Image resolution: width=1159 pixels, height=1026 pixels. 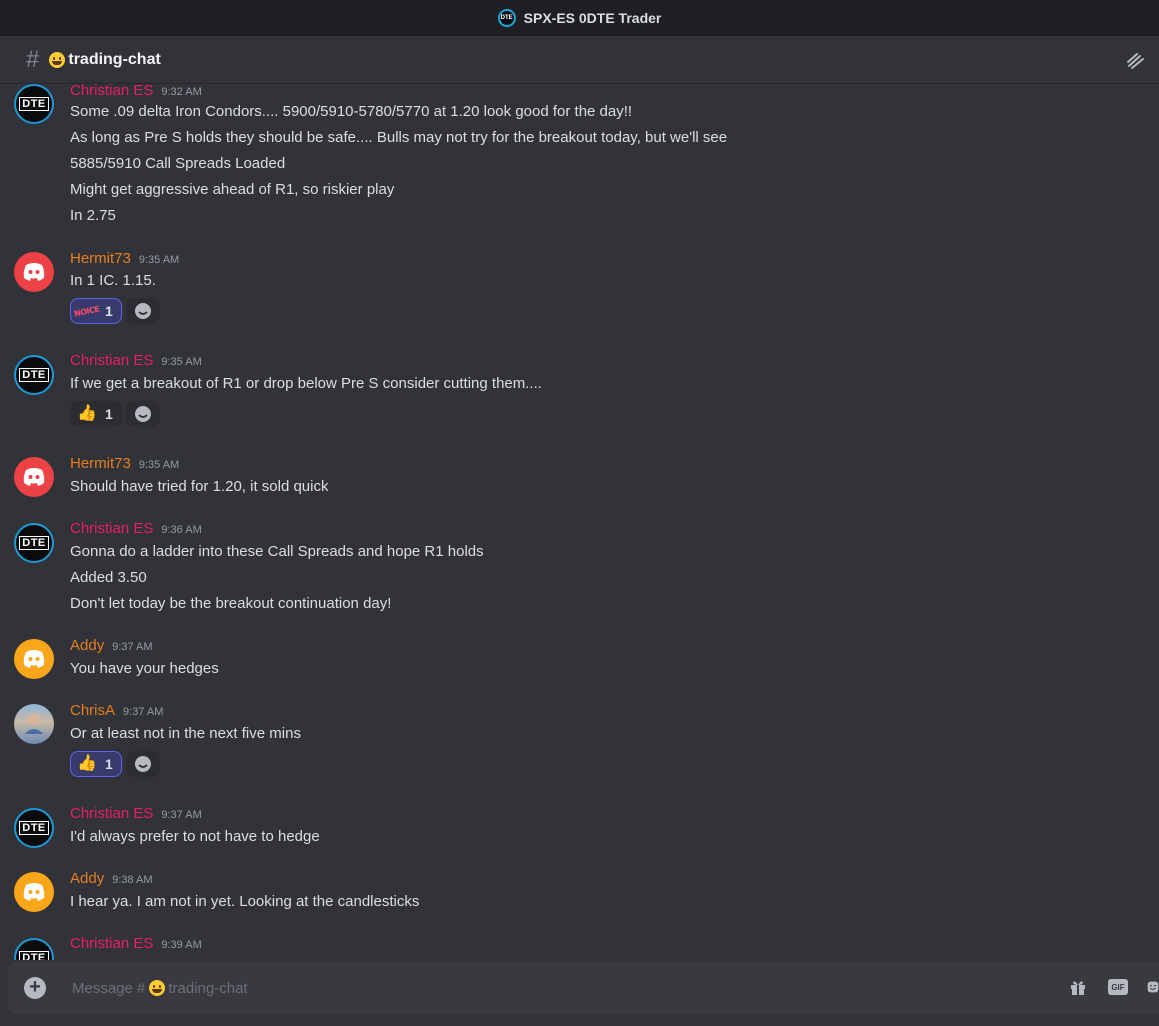 What do you see at coordinates (579, 60) in the screenshot?
I see `channel-header: # trading-chat` at bounding box center [579, 60].